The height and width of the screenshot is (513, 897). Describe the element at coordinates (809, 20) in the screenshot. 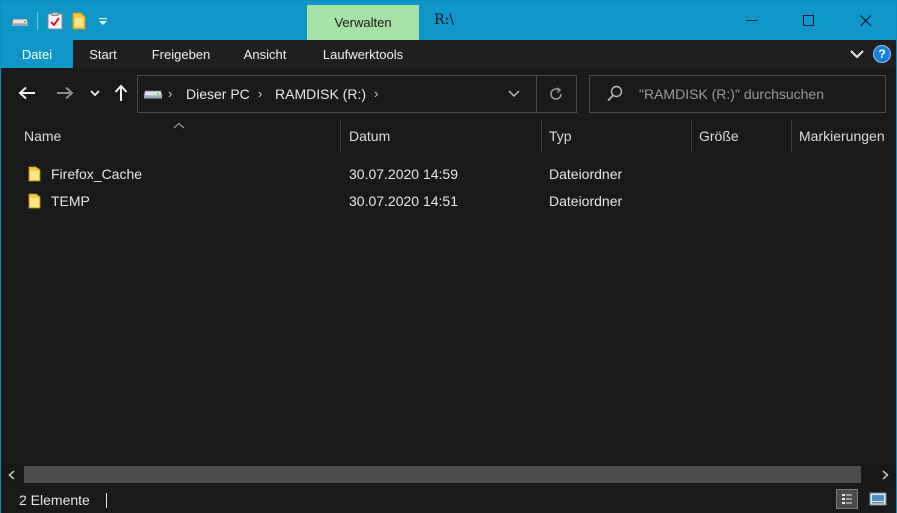

I see `maximize-button` at that location.